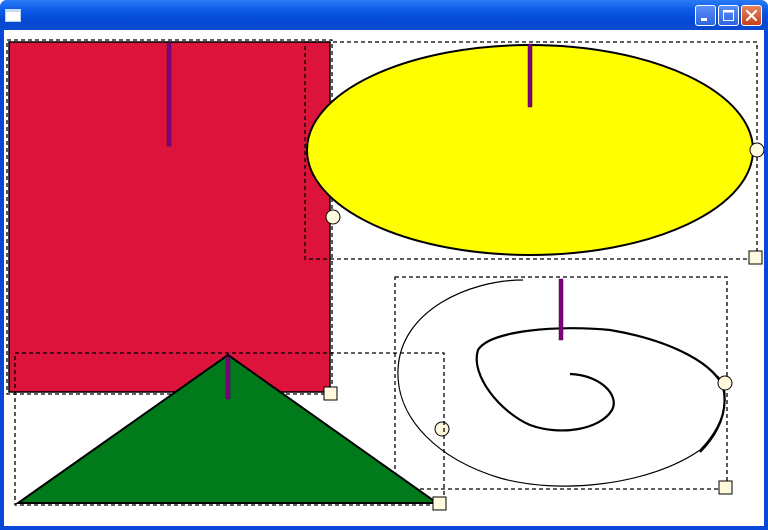  Describe the element at coordinates (333, 217) in the screenshot. I see `yellow-ellipse-left-handle` at that location.